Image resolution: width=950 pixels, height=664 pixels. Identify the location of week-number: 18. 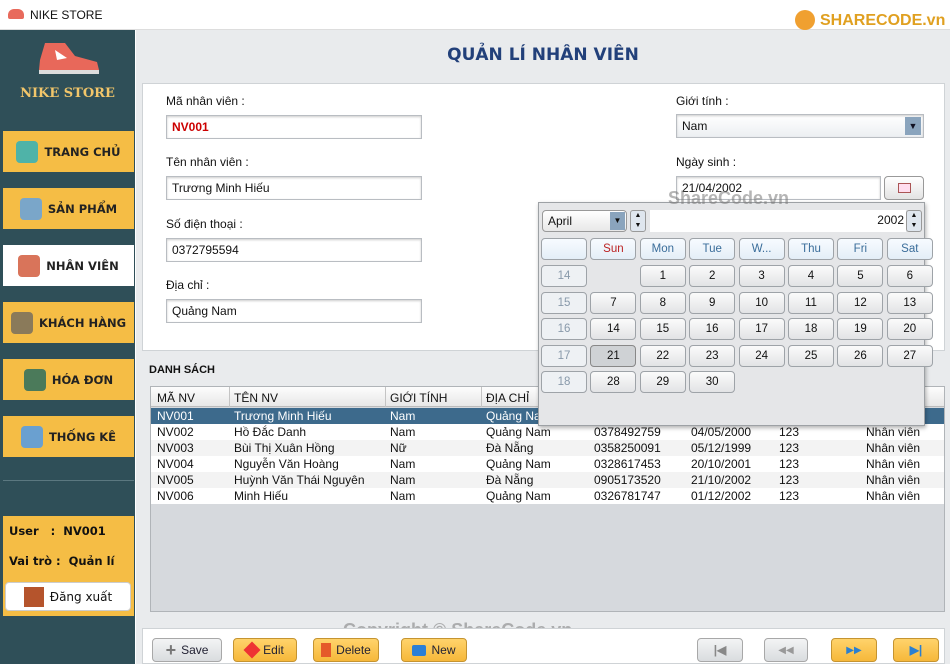
(564, 382).